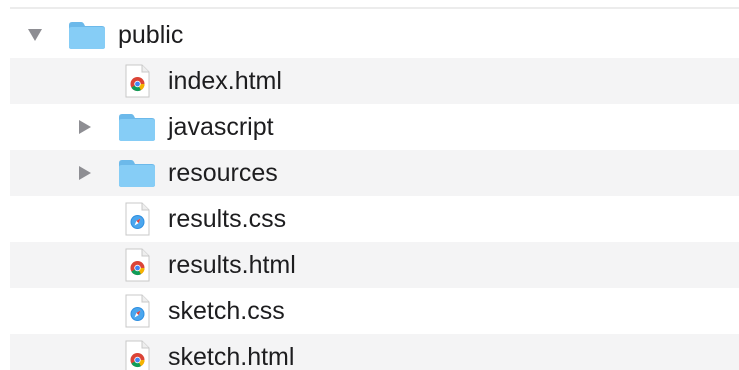  Describe the element at coordinates (232, 265) in the screenshot. I see `tree-row-label: results.html` at that location.